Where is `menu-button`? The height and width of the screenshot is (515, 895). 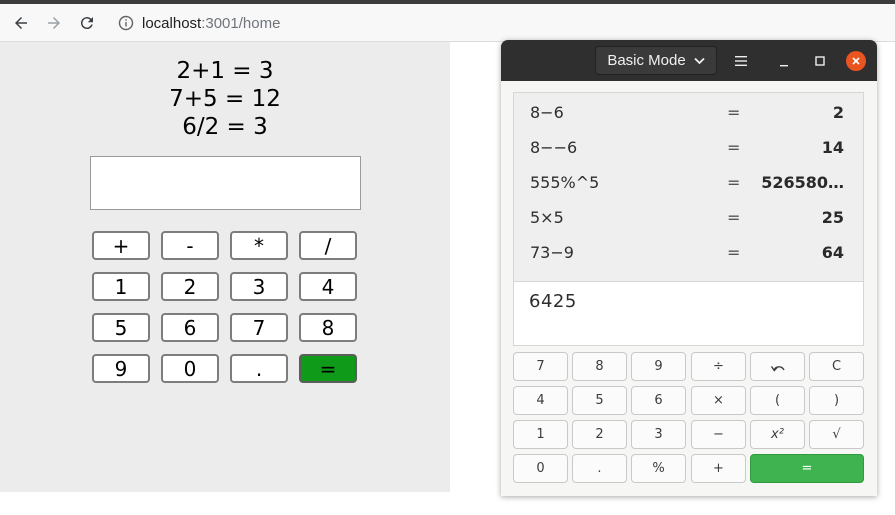
menu-button is located at coordinates (741, 61).